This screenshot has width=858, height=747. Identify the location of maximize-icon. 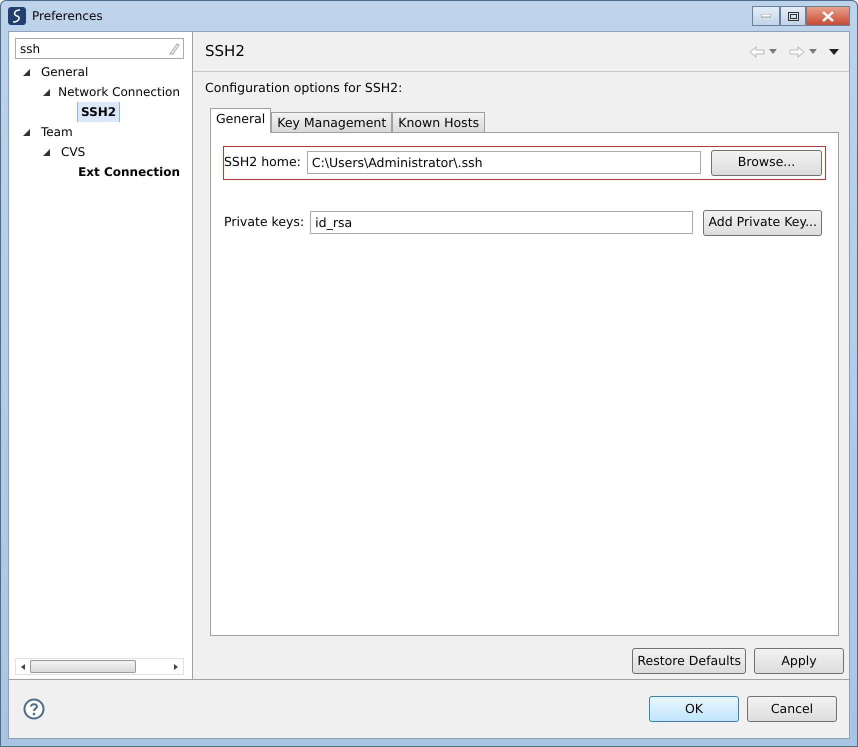
(793, 16).